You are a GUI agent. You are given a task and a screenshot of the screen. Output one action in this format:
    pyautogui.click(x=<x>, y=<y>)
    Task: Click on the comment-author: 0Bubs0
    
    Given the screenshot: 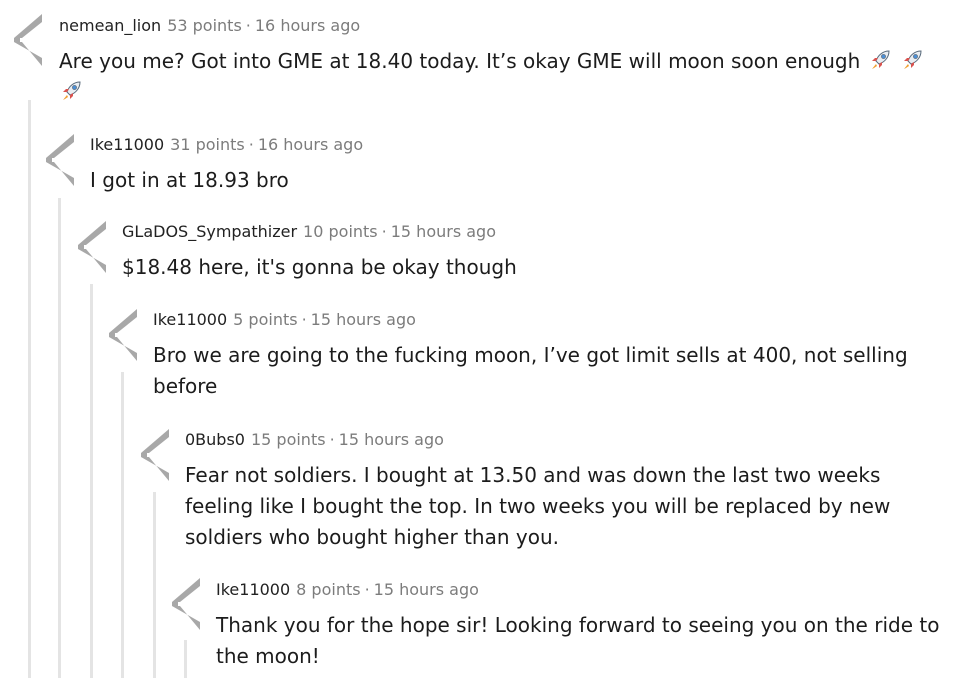 What is the action you would take?
    pyautogui.click(x=215, y=439)
    